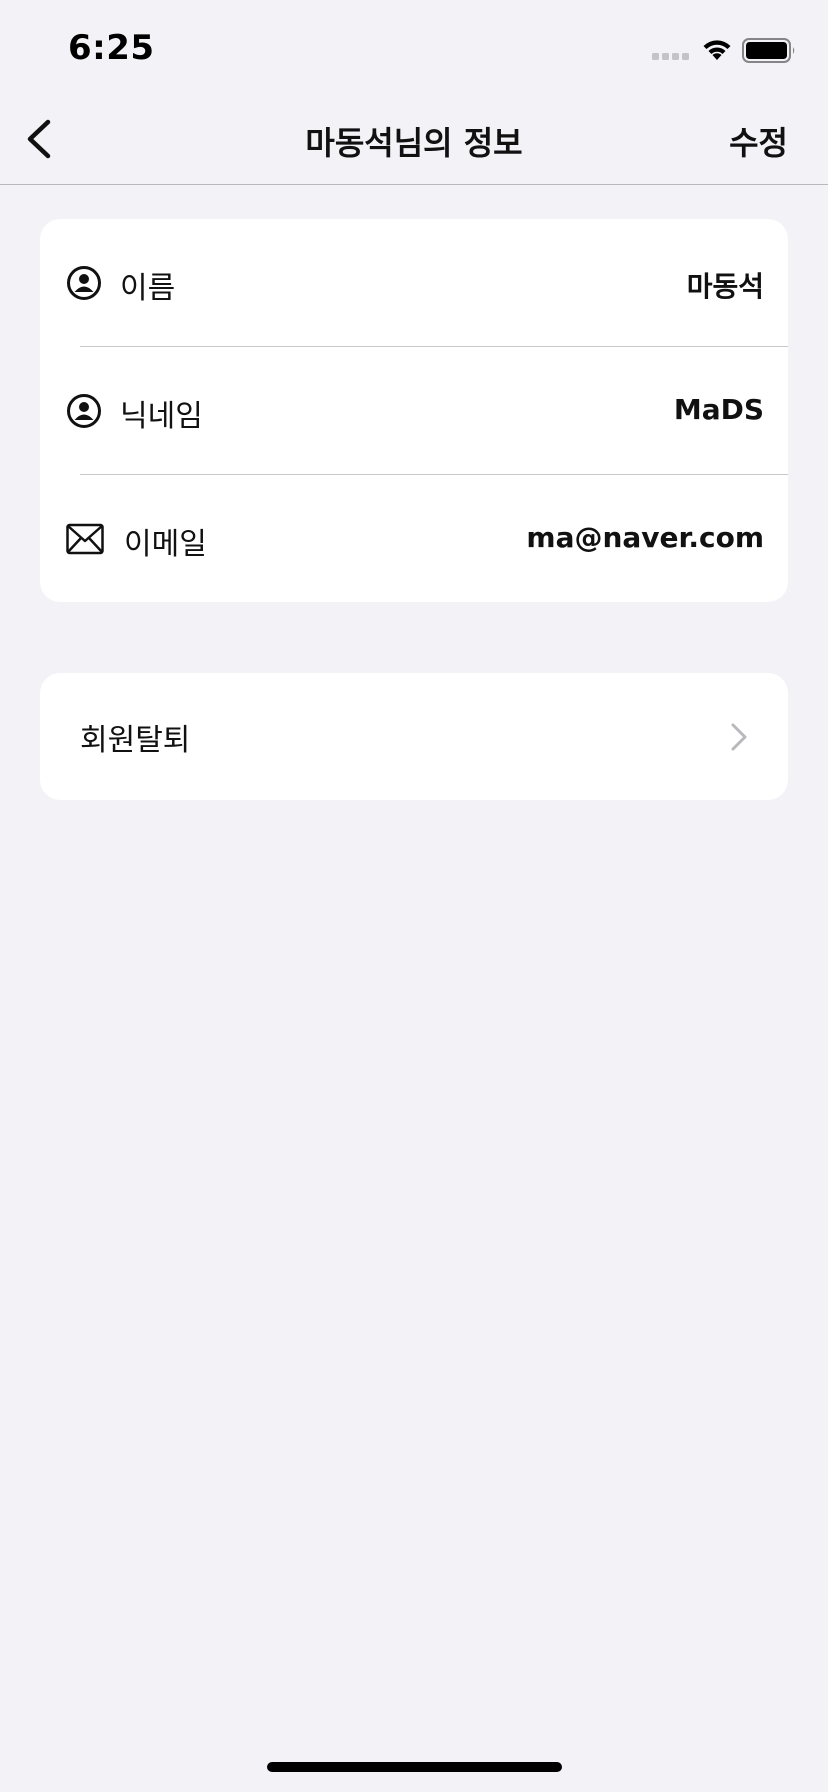  What do you see at coordinates (135, 740) in the screenshot?
I see `withdraw-label: 회원탈퇴` at bounding box center [135, 740].